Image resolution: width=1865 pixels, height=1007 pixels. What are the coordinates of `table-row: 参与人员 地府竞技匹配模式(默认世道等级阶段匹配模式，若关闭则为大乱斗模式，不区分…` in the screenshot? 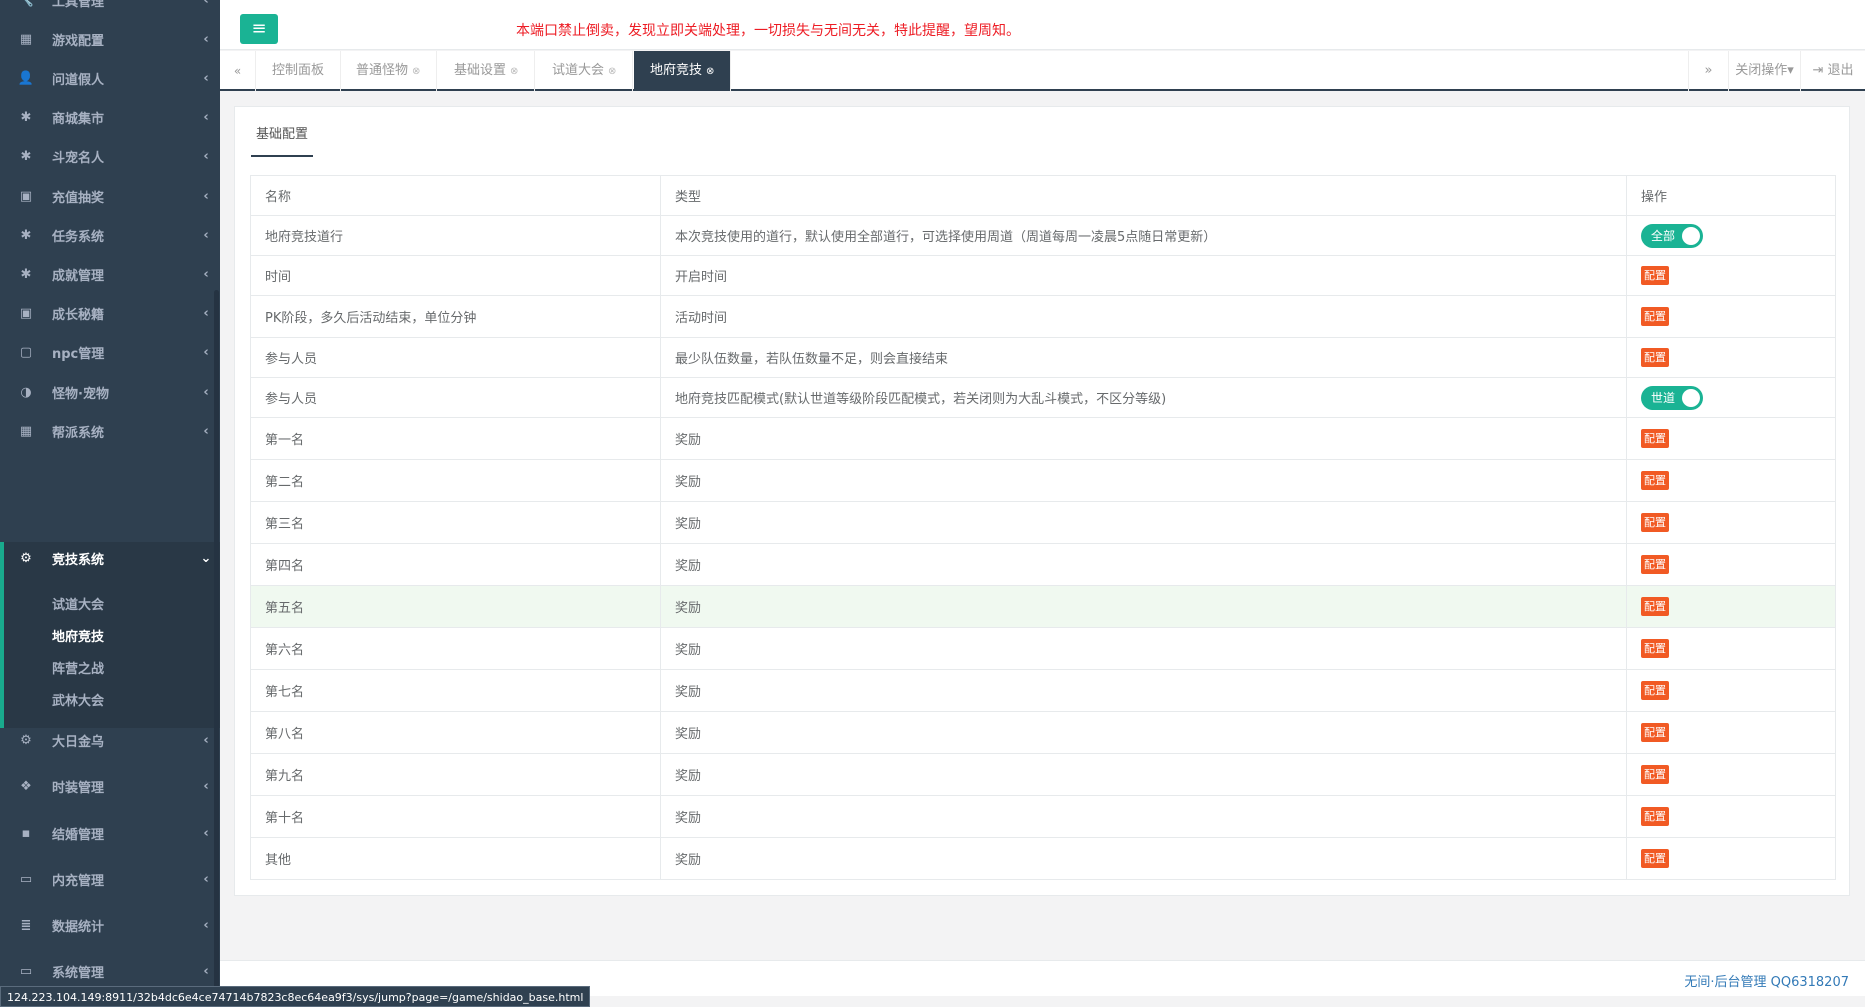 It's located at (1043, 397).